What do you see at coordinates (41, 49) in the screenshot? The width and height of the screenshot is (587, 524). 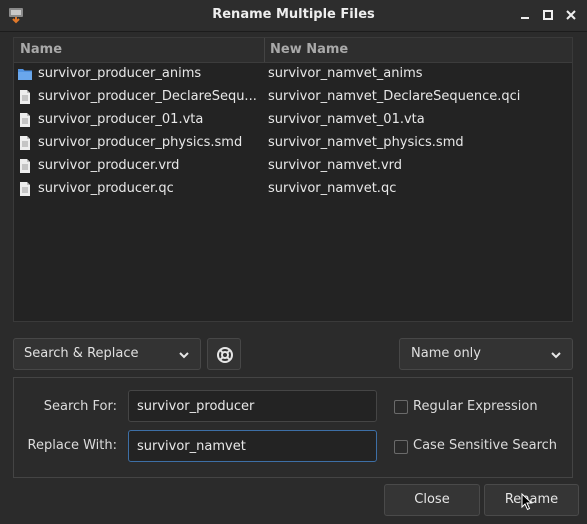 I see `column-header-name: Name` at bounding box center [41, 49].